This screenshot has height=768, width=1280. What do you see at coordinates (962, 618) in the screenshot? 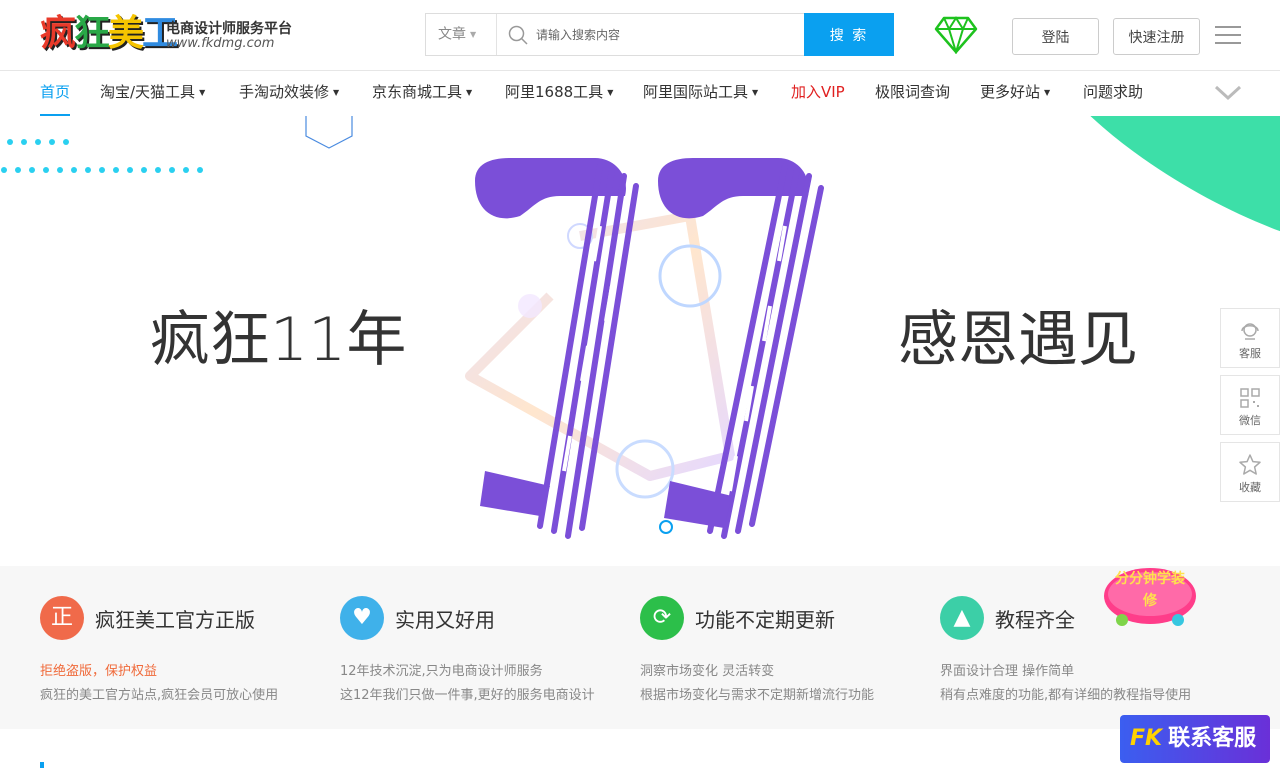
I see `image-icon: ▲` at bounding box center [962, 618].